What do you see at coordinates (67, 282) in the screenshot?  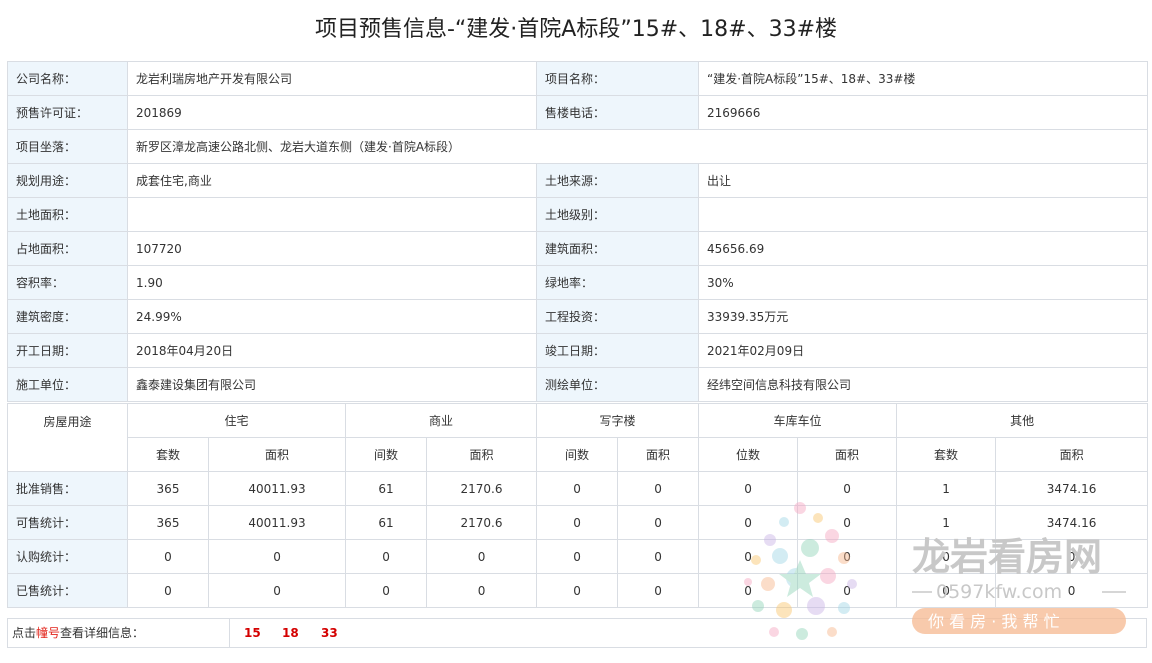 I see `info-label: 容积率：` at bounding box center [67, 282].